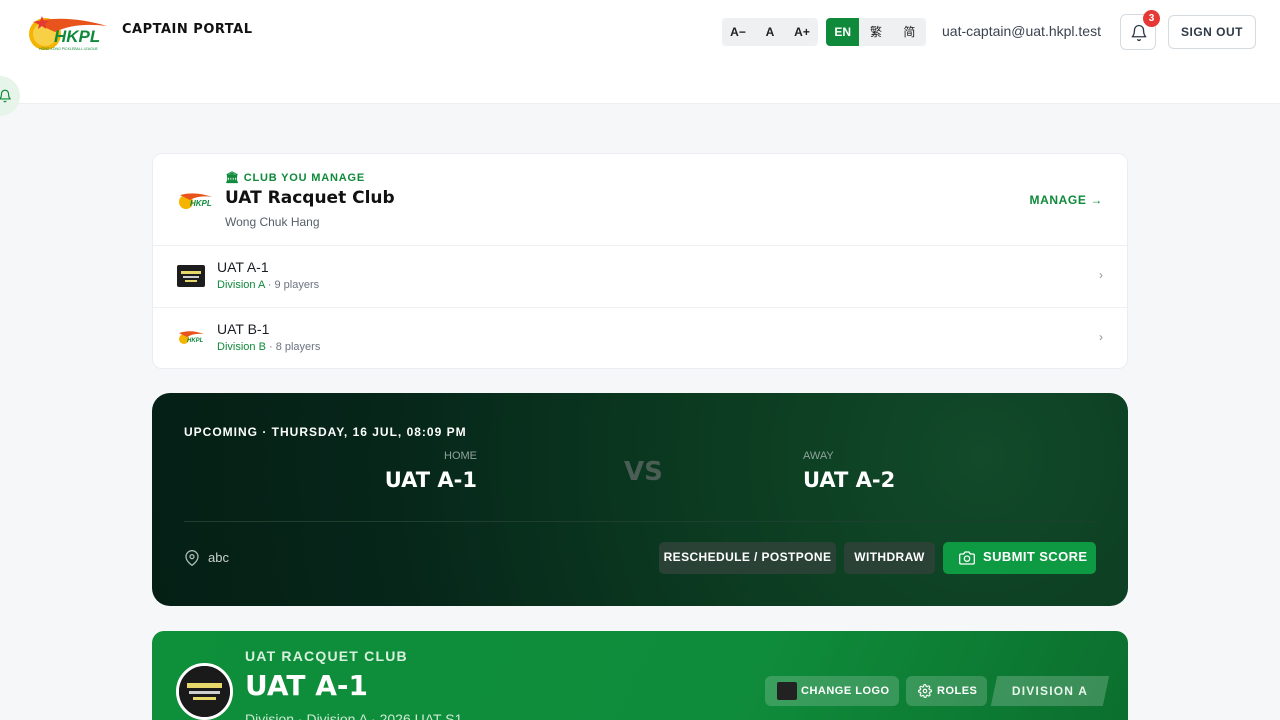 Image resolution: width=1280 pixels, height=720 pixels. I want to click on team-name: UAT A-1, so click(243, 267).